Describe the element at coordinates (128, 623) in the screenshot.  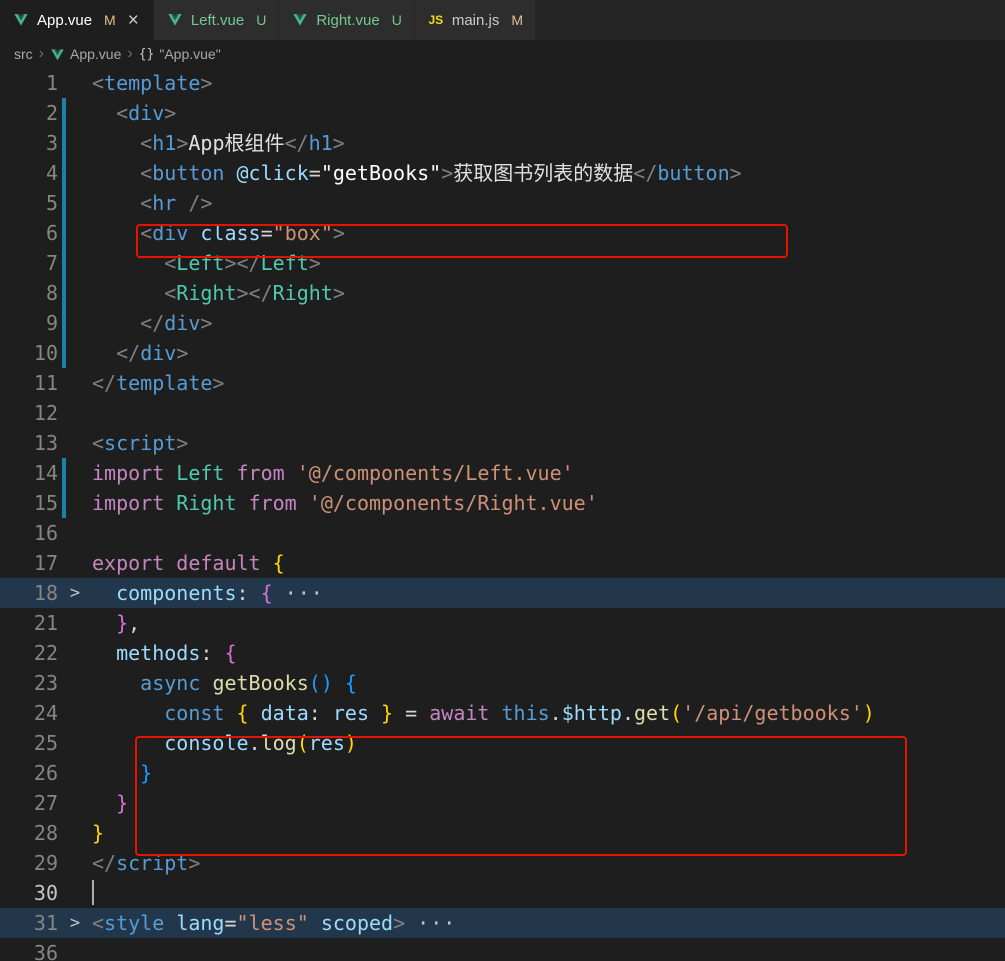
I see `code-text: },` at that location.